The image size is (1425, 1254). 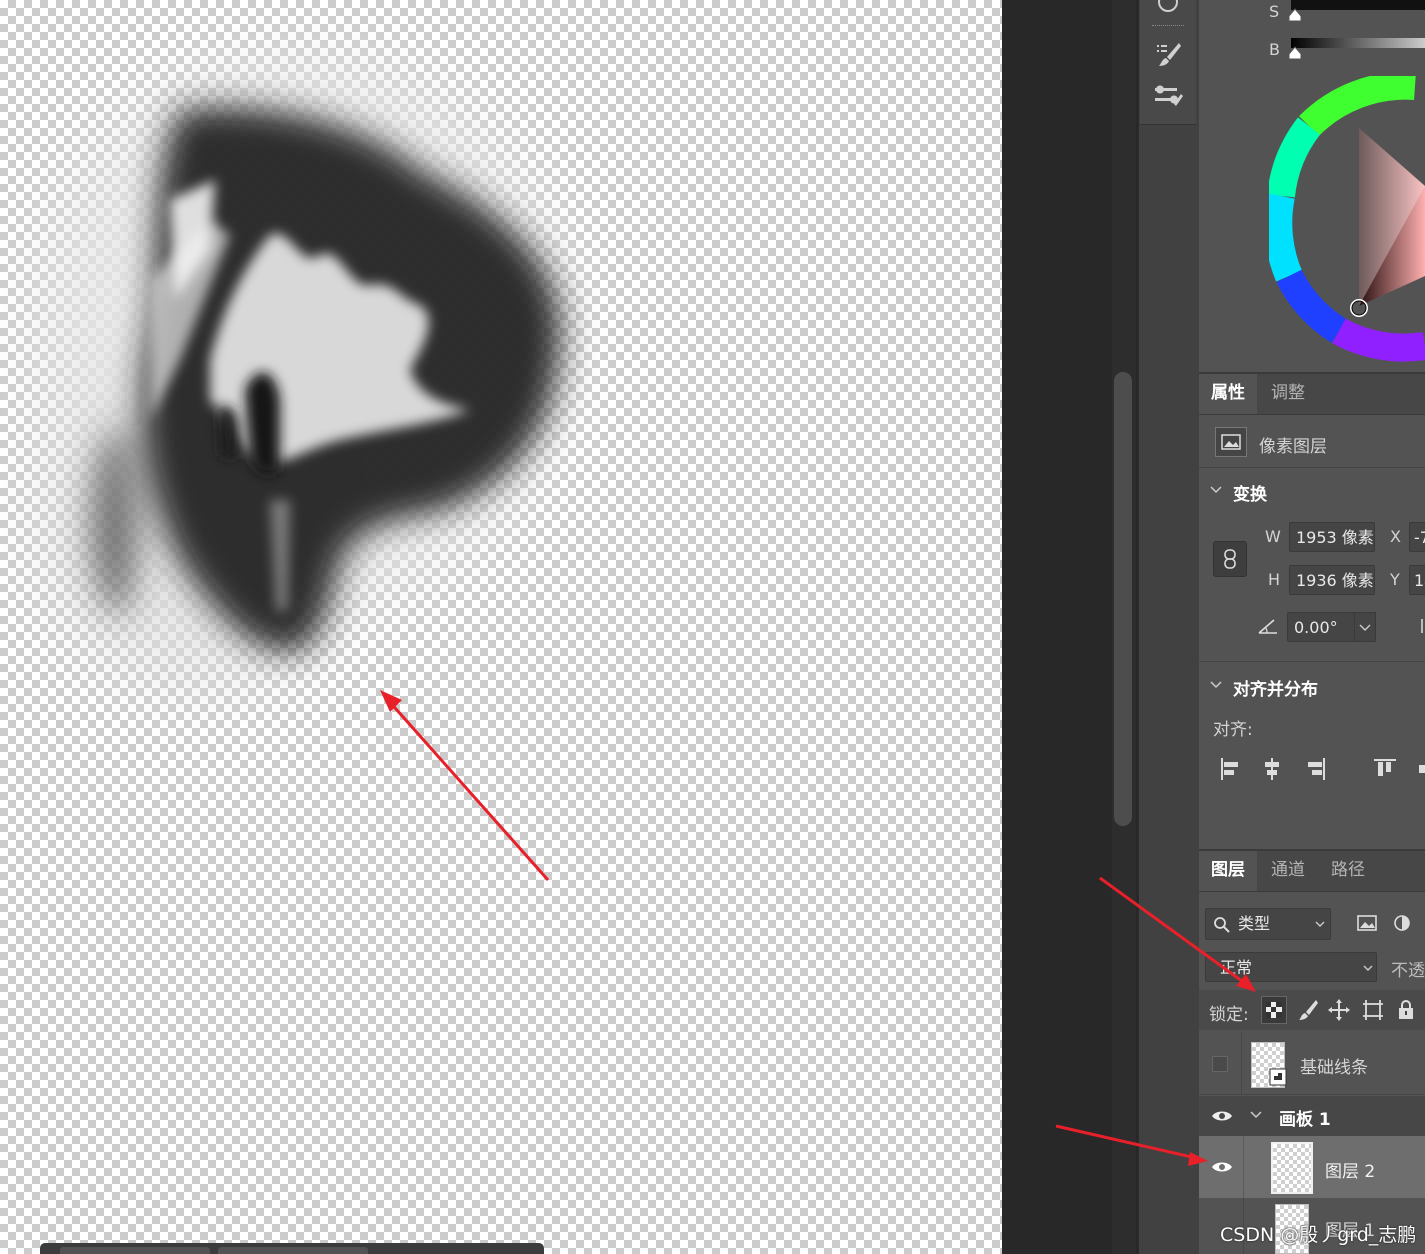 I want to click on color-panel: S B, so click(x=1312, y=186).